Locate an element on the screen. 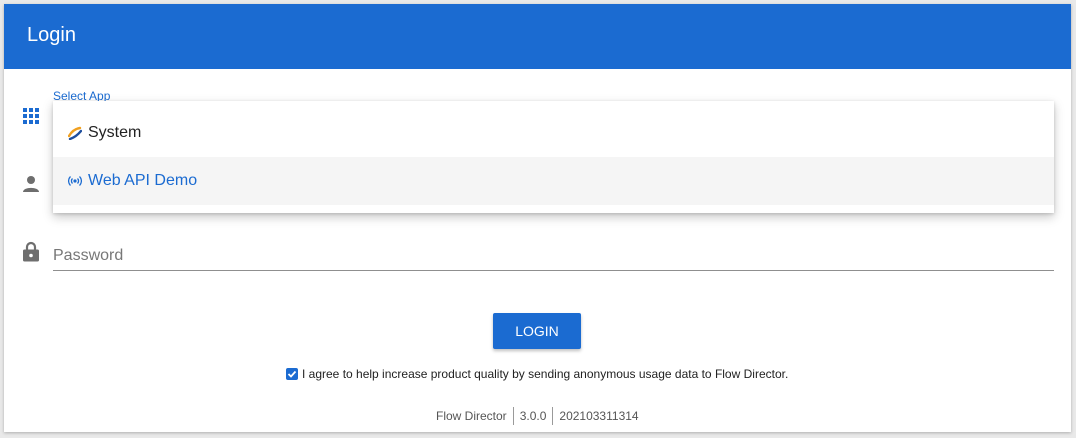  dropdown-option-label: Web API Demo is located at coordinates (143, 180).